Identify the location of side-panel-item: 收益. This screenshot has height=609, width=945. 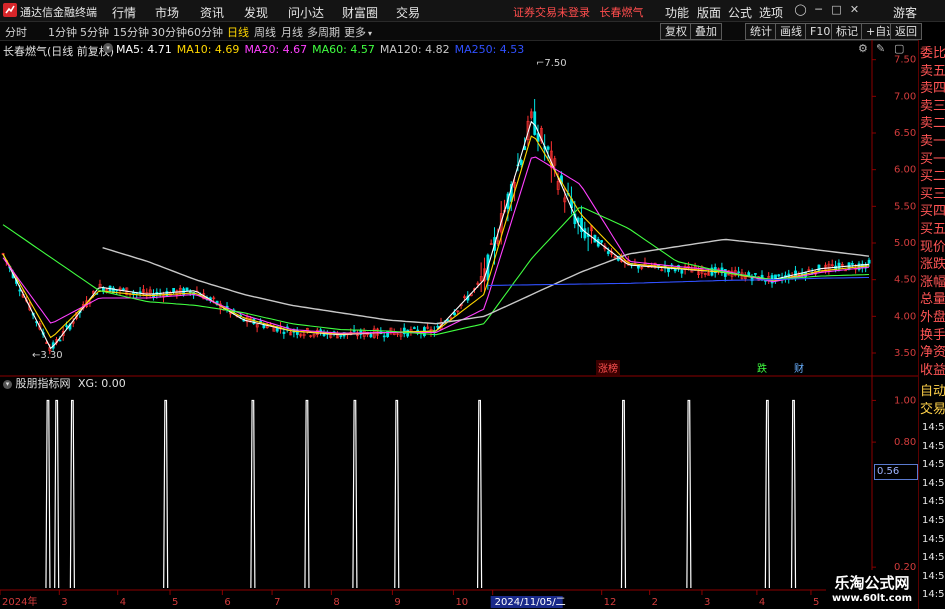
(932, 370).